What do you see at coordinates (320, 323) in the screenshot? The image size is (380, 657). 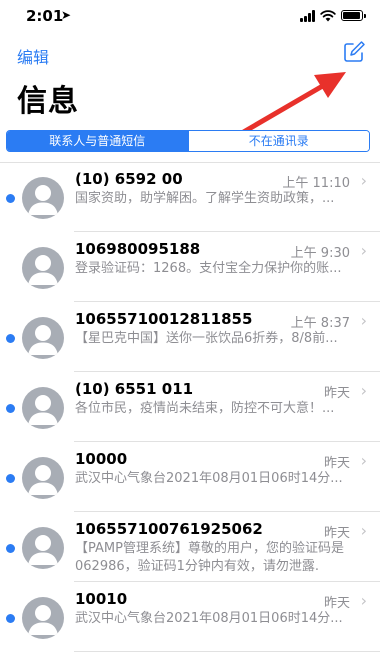 I see `message-time: 上午 8:37` at bounding box center [320, 323].